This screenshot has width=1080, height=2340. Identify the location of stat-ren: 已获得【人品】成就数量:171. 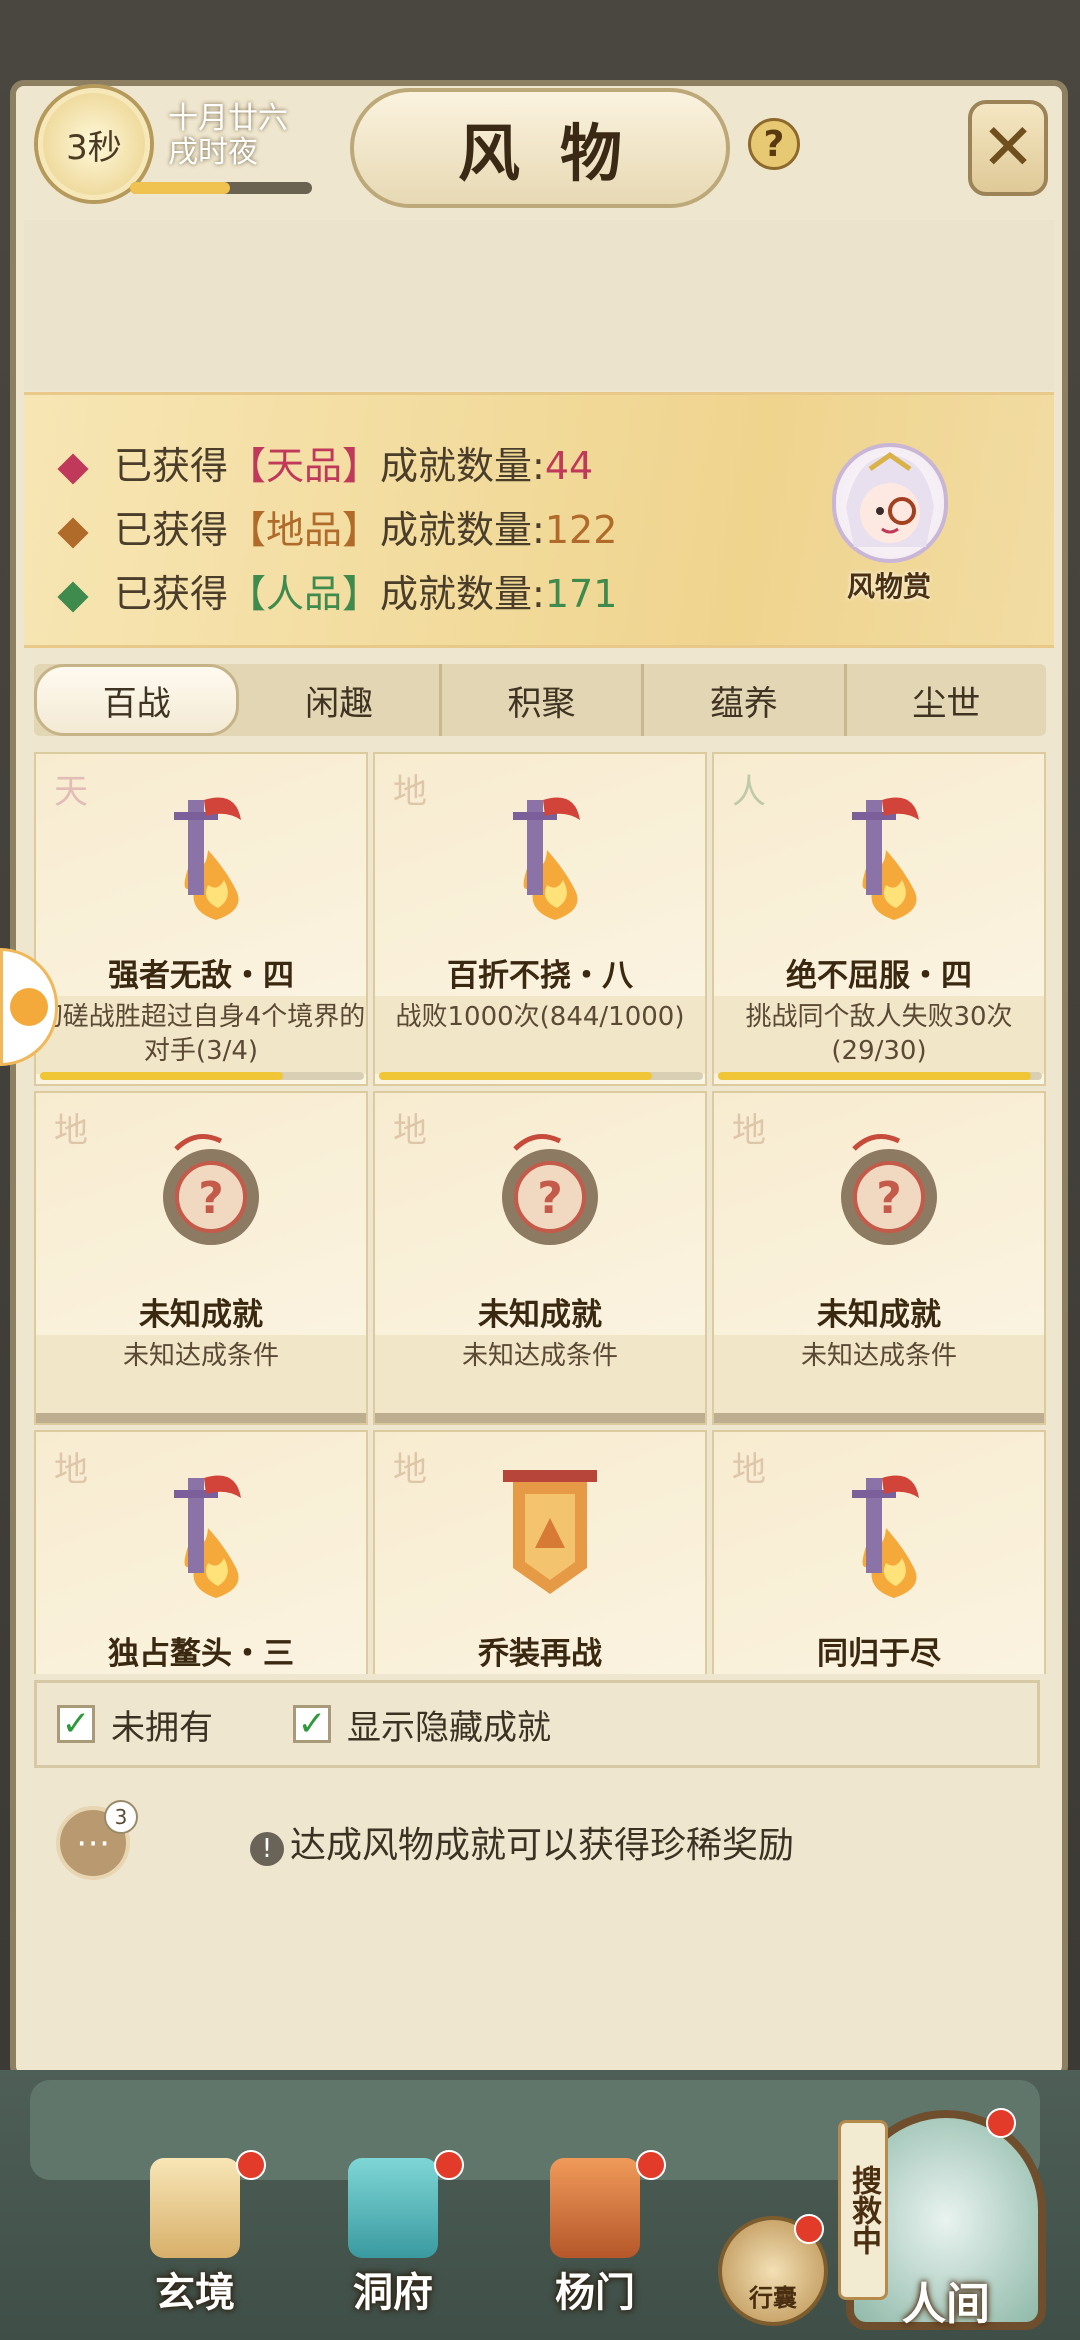
(337, 590).